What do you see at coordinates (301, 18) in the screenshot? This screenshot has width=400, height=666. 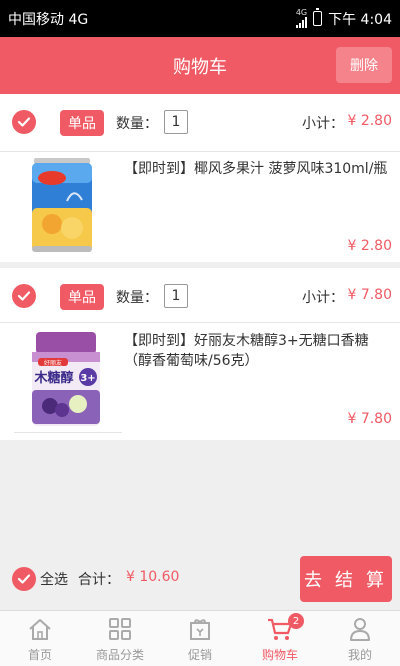 I see `signal-icon: 4G` at bounding box center [301, 18].